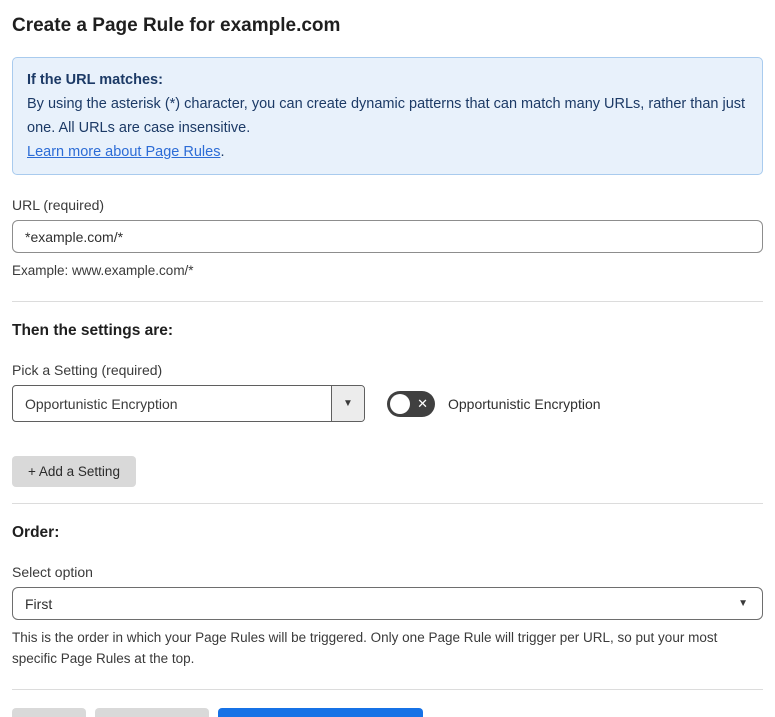 This screenshot has width=775, height=717. What do you see at coordinates (387, 603) in the screenshot?
I see `order-select: First ▼` at bounding box center [387, 603].